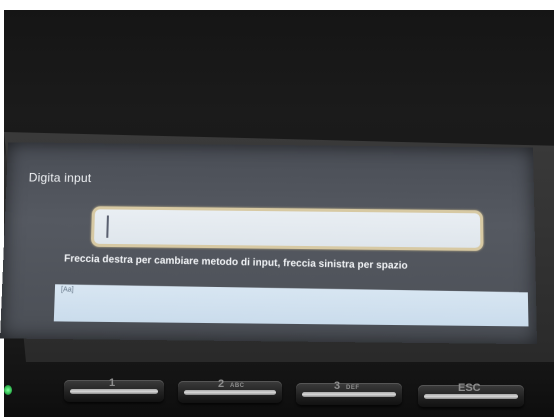 The width and height of the screenshot is (554, 417). I want to click on key-2-button: 2 ABC, so click(230, 390).